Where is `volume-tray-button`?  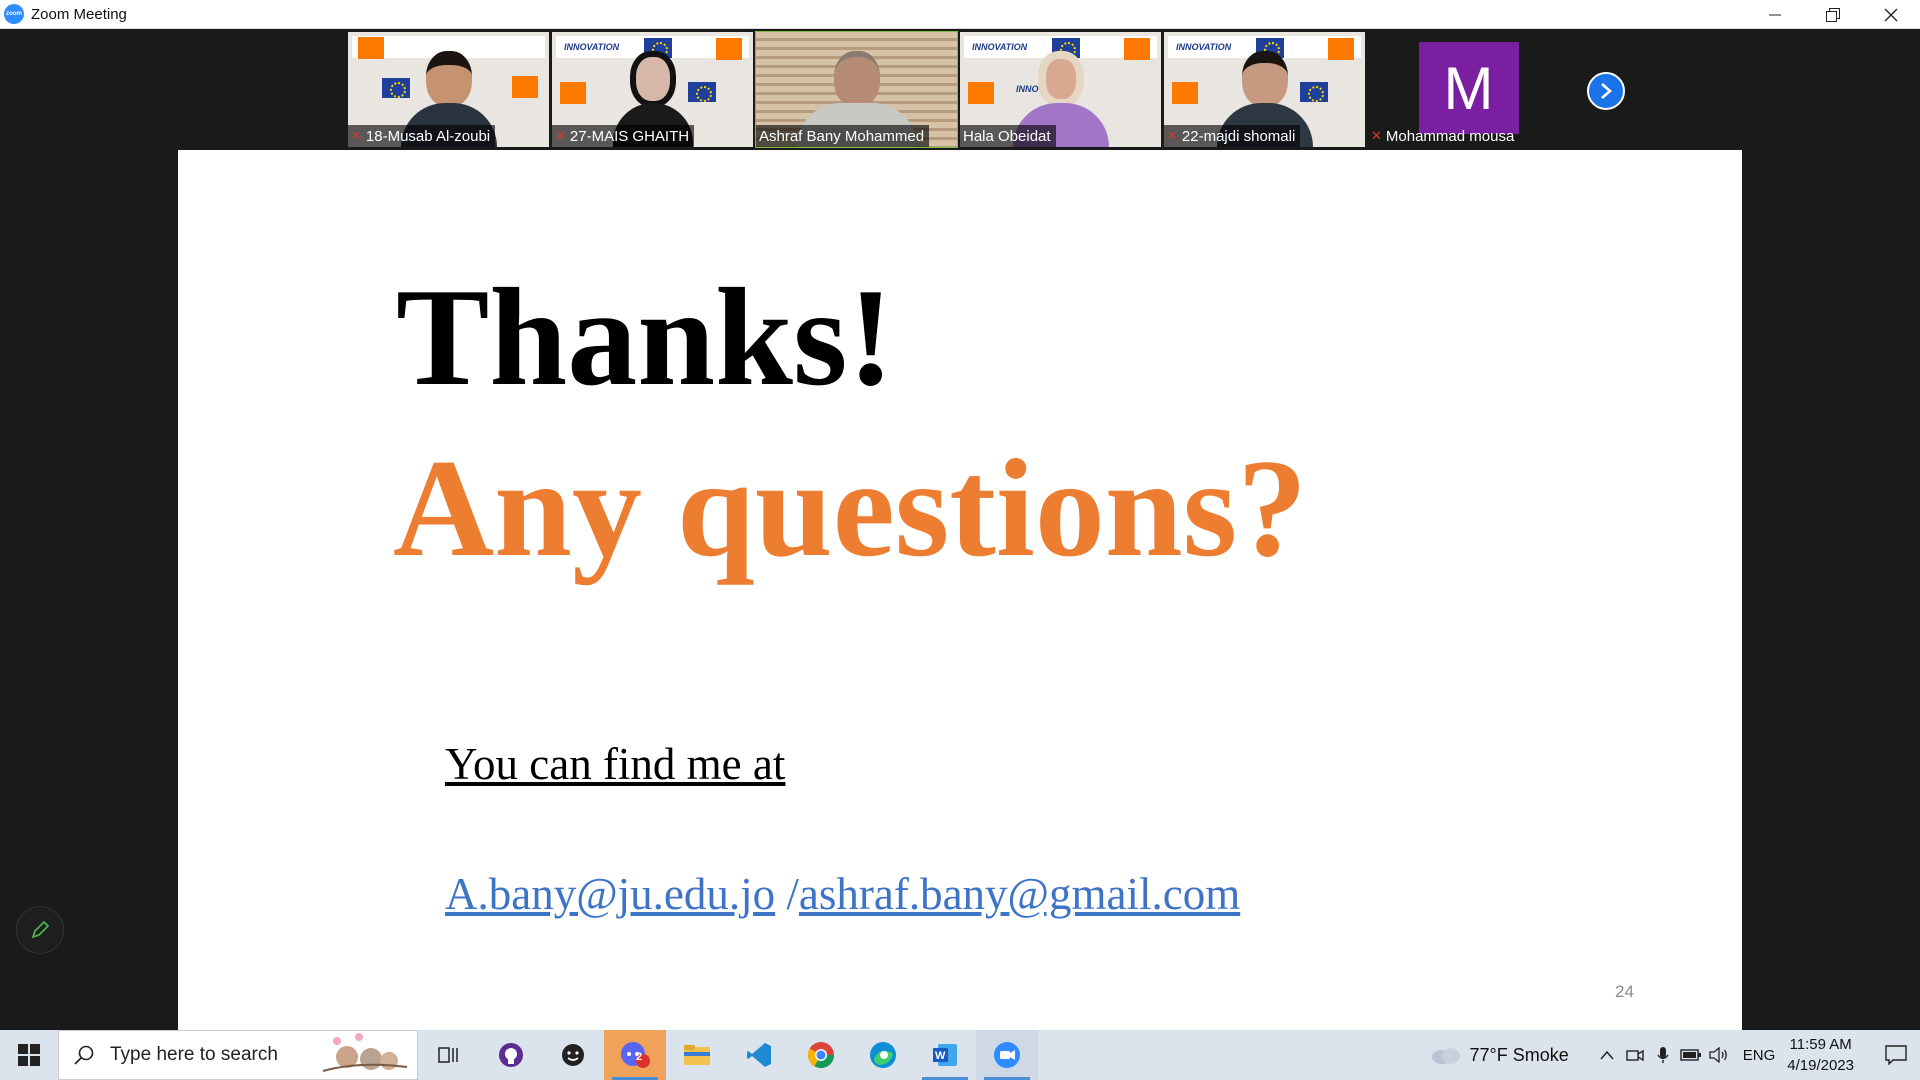 volume-tray-button is located at coordinates (1719, 1055).